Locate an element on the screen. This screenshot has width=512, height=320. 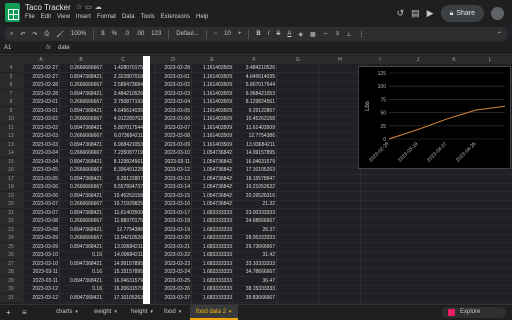
tab-charts: charts ▾ is located at coordinates (67, 312).